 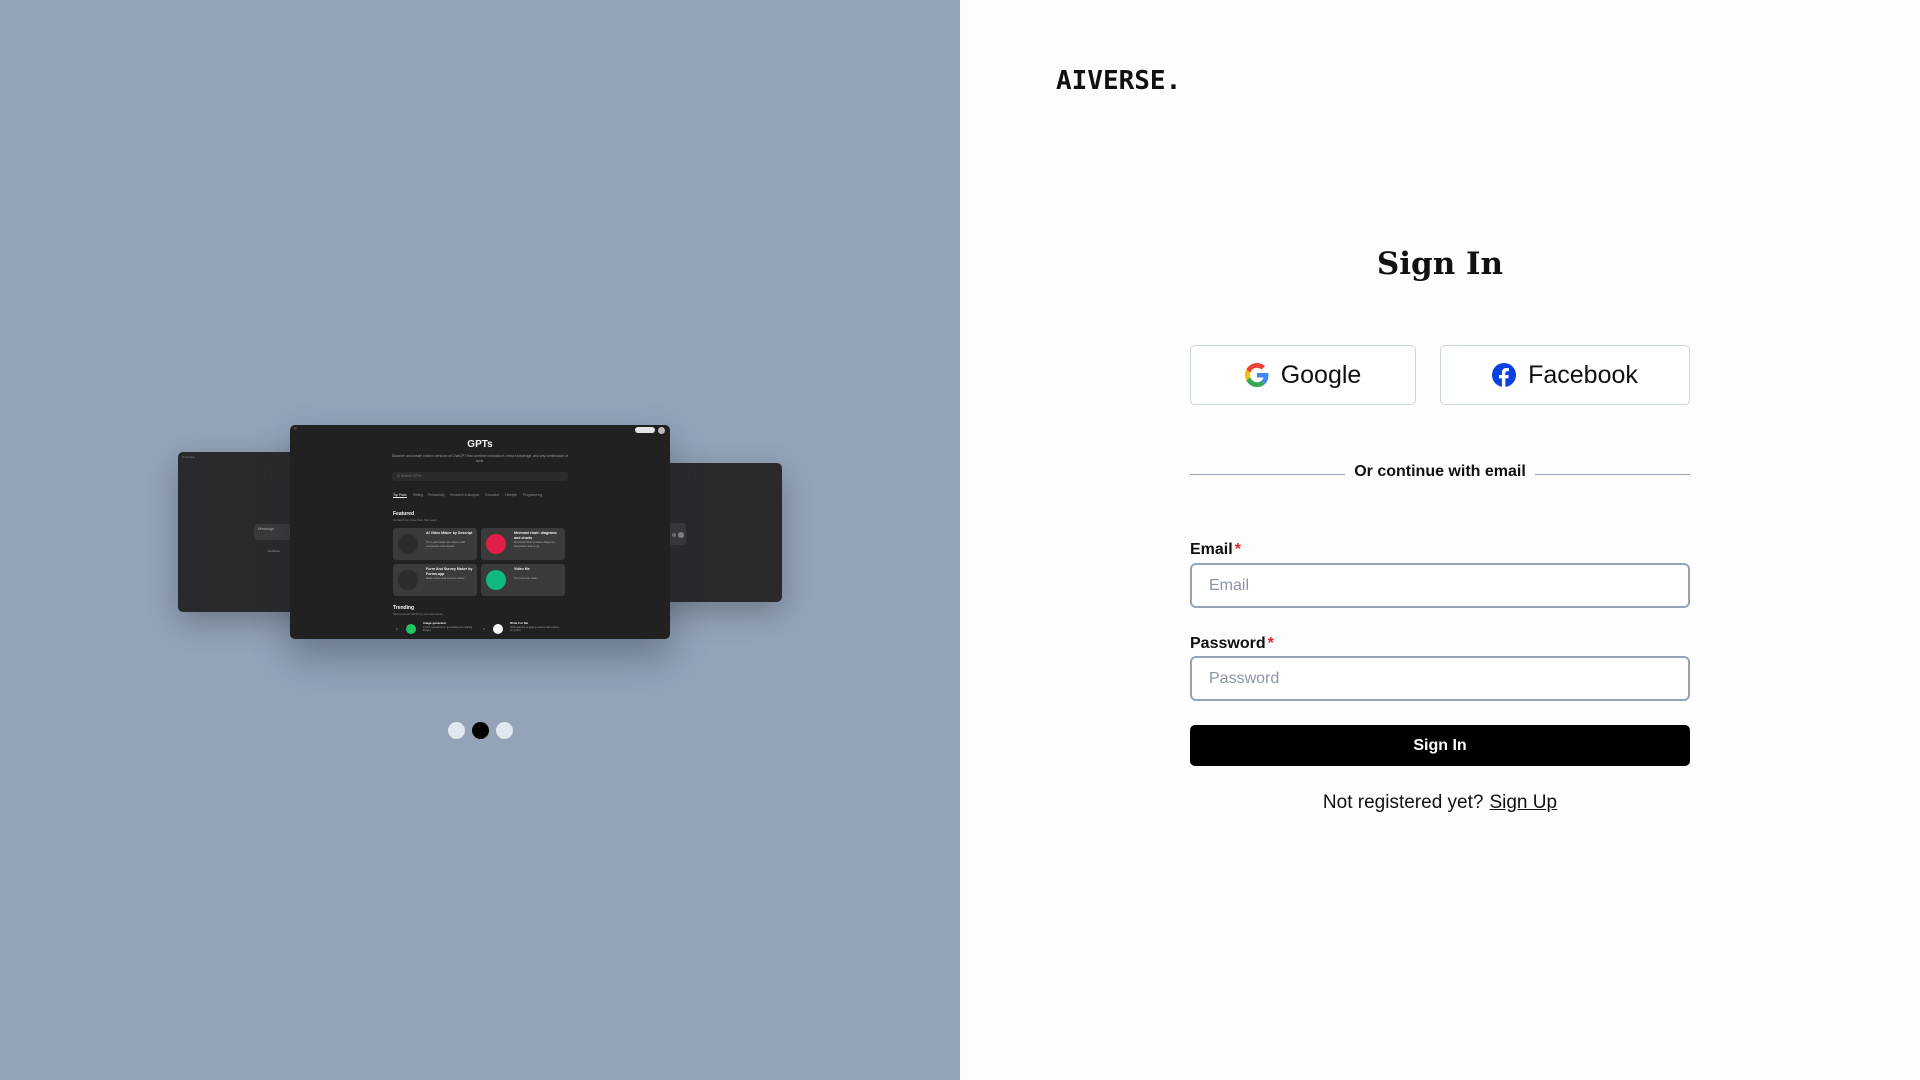 I want to click on carousel-pagination, so click(x=481, y=731).